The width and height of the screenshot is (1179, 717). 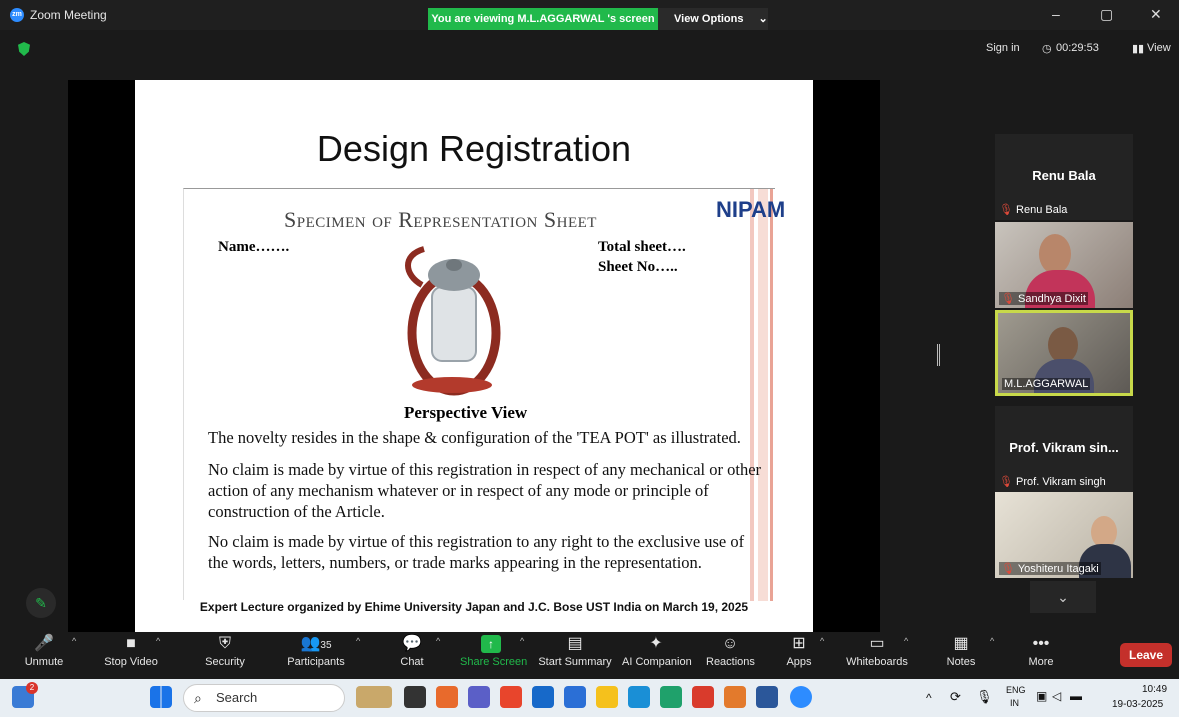 What do you see at coordinates (1003, 48) in the screenshot?
I see `sign-in-link: Sign in` at bounding box center [1003, 48].